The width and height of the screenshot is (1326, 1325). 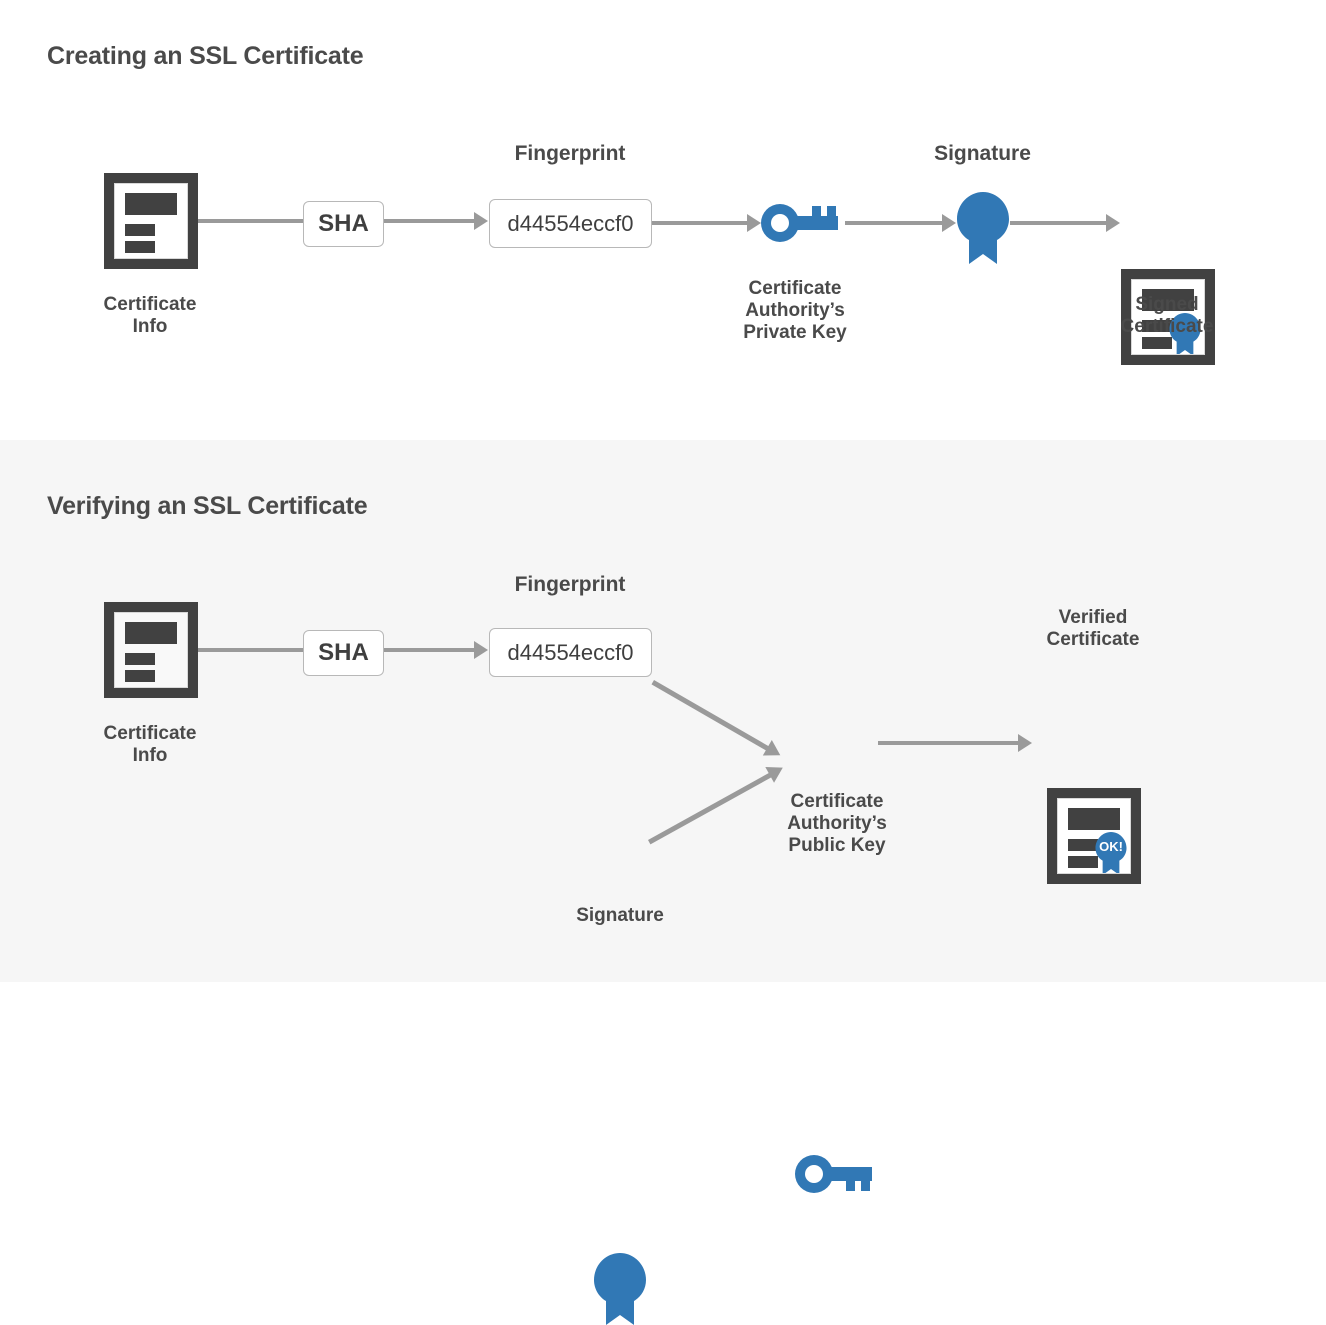 I want to click on fingerprint-title-verify: Fingerprint, so click(x=570, y=584).